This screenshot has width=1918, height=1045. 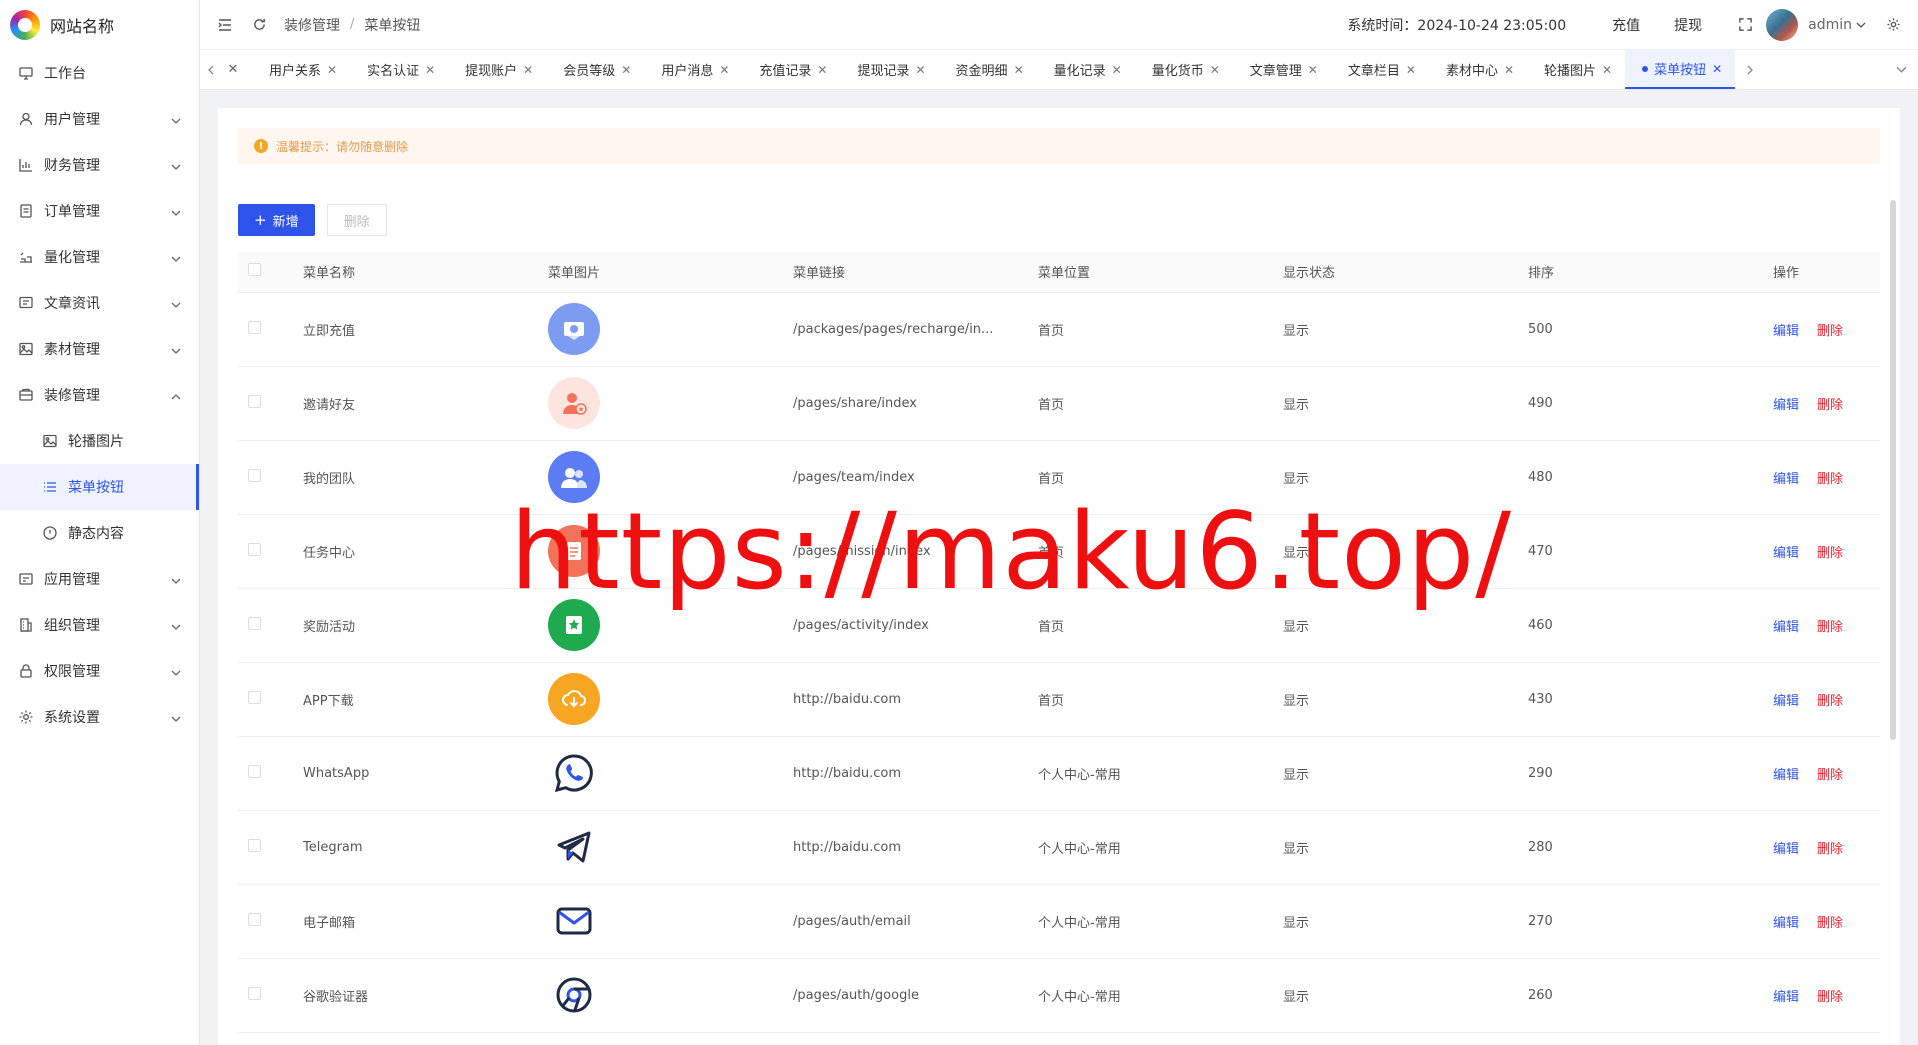 What do you see at coordinates (99, 25) in the screenshot?
I see `logo: 网站名称` at bounding box center [99, 25].